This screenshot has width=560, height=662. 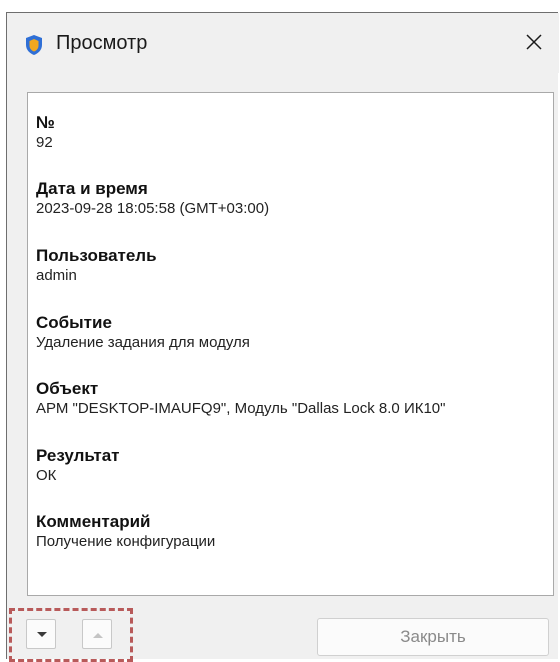 I want to click on previous-record-button, so click(x=97, y=634).